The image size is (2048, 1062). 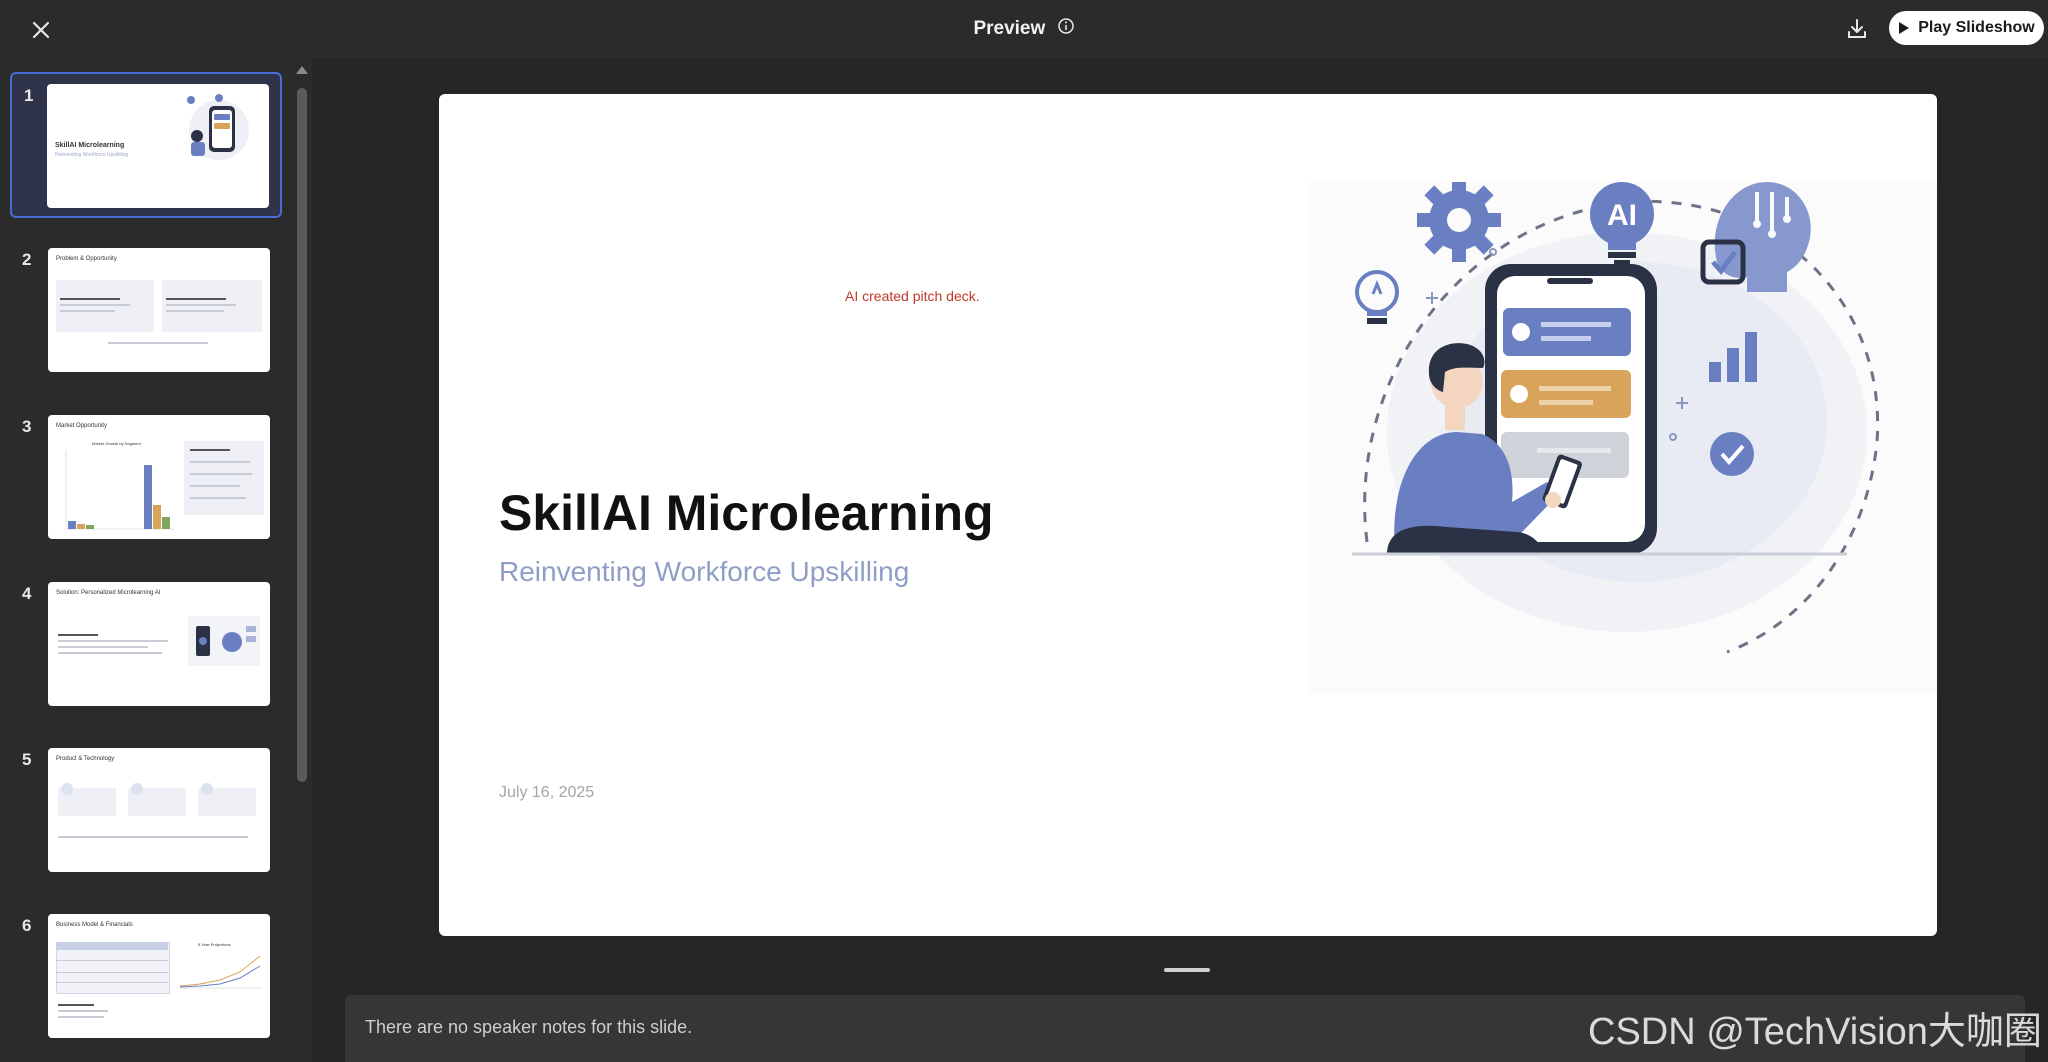 I want to click on watermark: CSDN @TechVision大咖圈, so click(x=1815, y=1032).